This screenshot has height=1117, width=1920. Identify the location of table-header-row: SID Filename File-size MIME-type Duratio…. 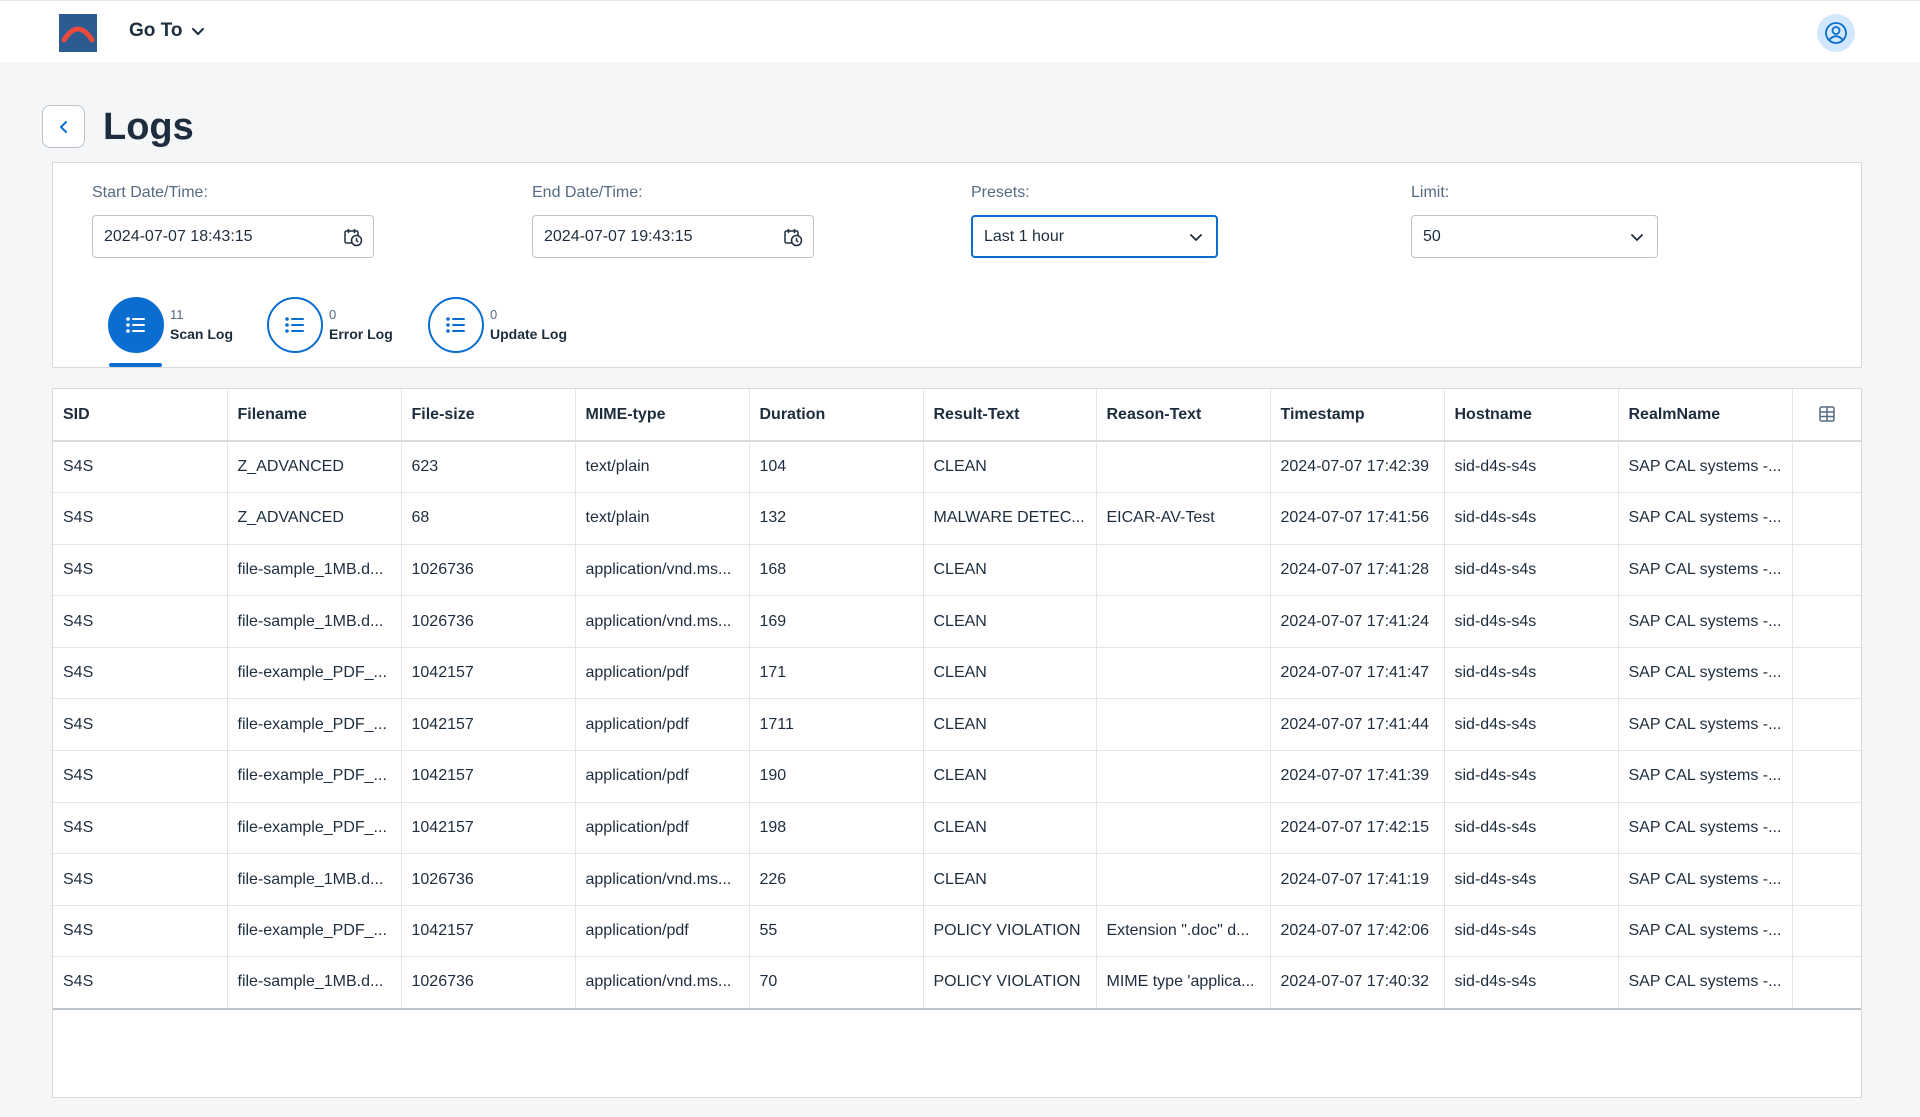
(957, 415).